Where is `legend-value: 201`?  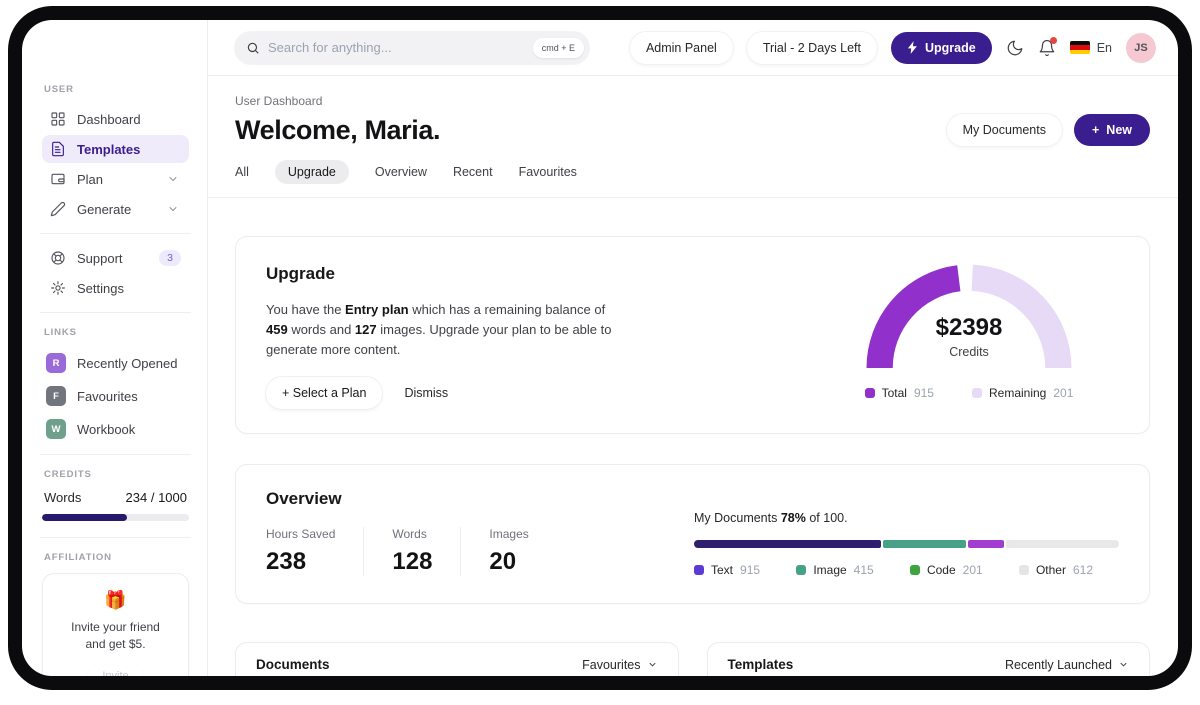
legend-value: 201 is located at coordinates (1063, 393).